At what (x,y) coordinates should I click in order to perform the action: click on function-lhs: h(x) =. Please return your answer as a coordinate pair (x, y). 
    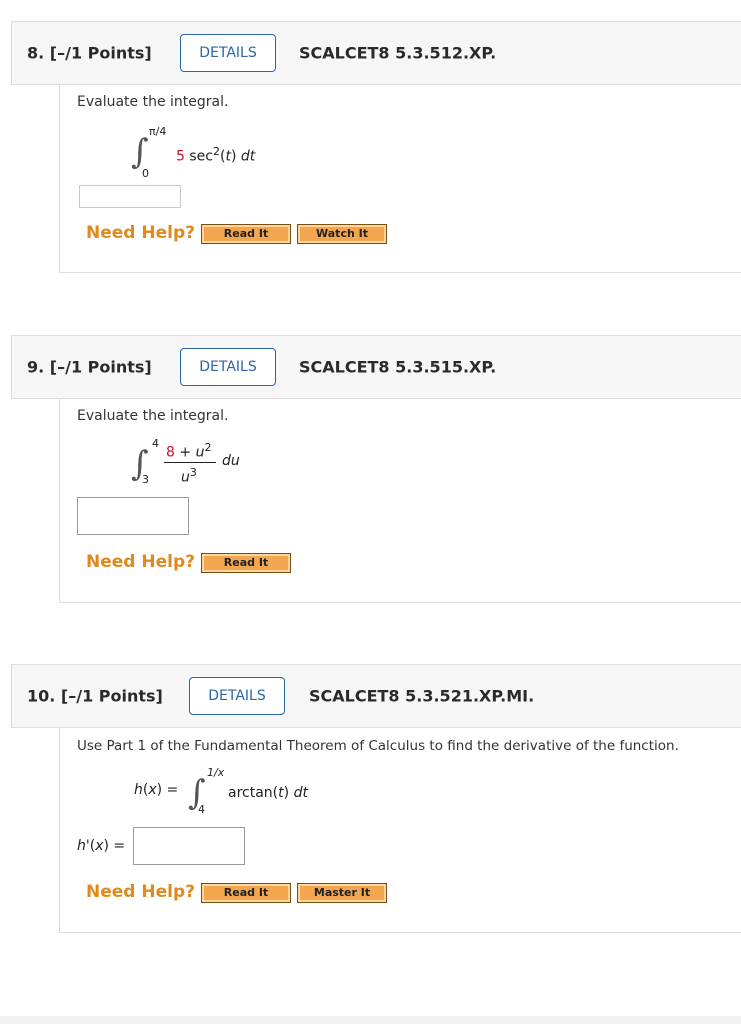
    Looking at the image, I should click on (156, 790).